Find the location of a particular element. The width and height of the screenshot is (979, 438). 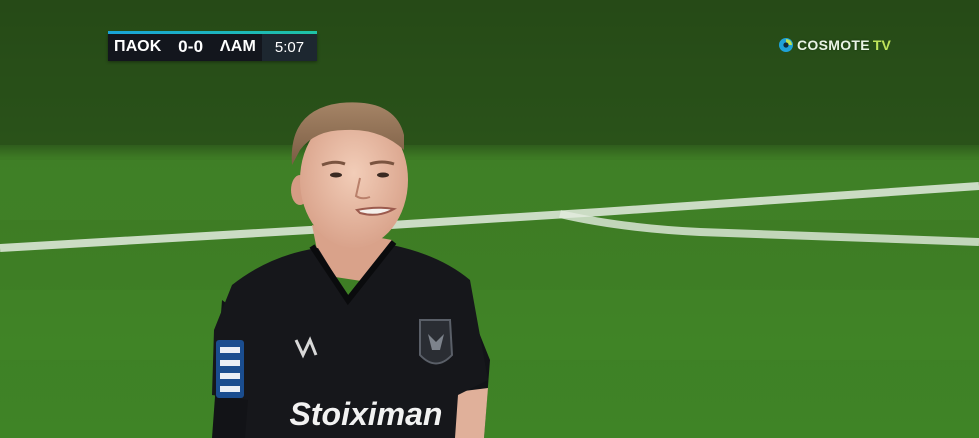

match-score: 0-0 is located at coordinates (191, 46).